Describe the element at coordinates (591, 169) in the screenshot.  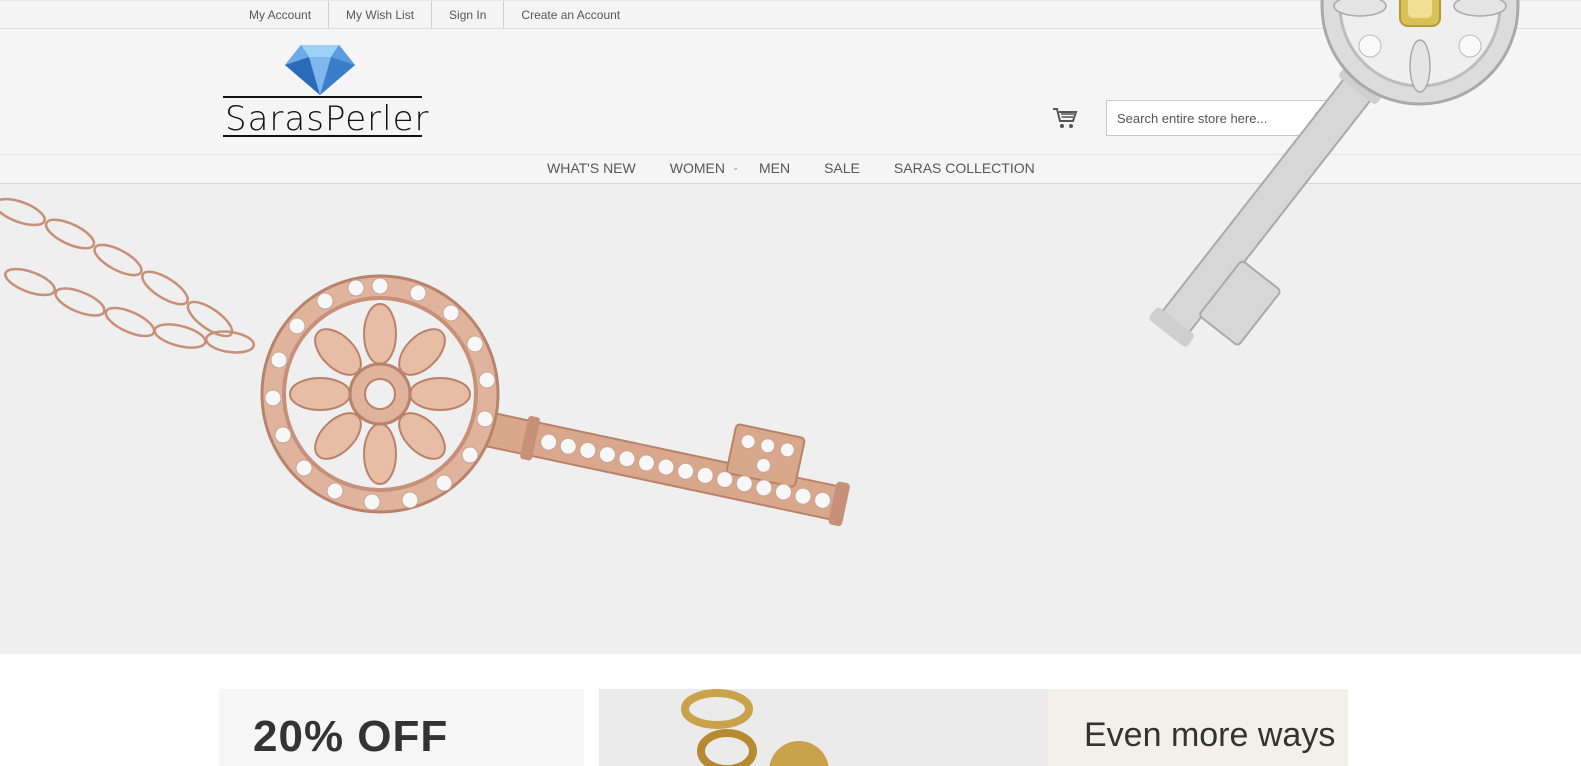
I see `nav-item-whats-new: WHAT'S NEW` at that location.